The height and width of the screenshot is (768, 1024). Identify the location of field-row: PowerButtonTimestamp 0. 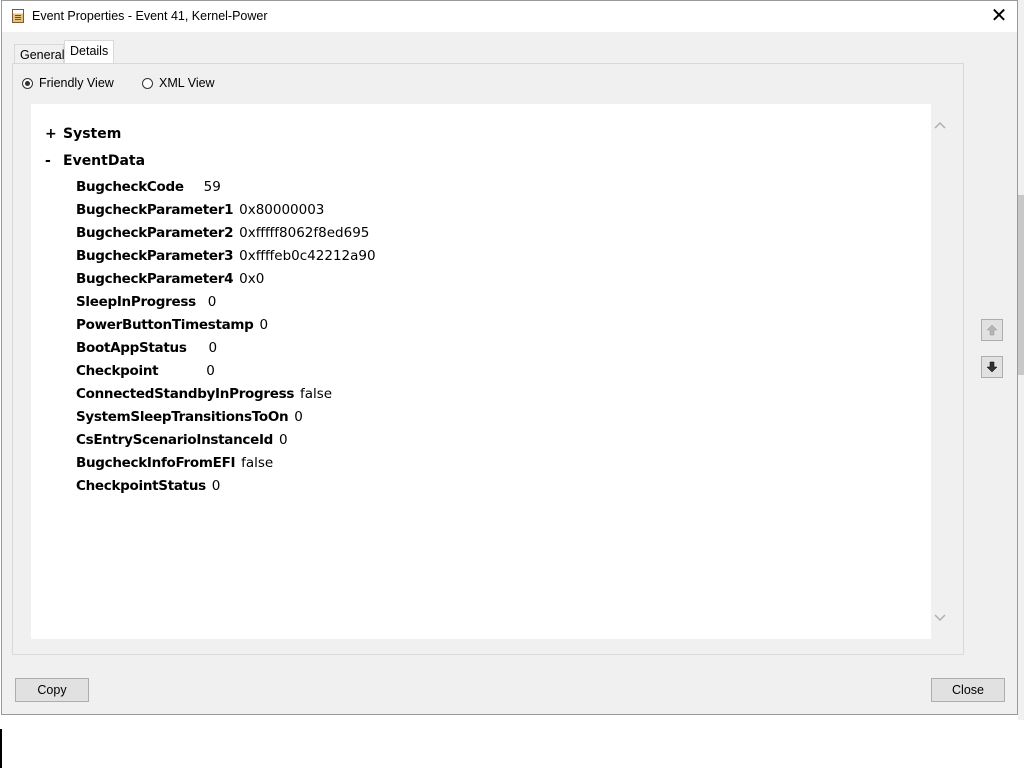
(172, 326).